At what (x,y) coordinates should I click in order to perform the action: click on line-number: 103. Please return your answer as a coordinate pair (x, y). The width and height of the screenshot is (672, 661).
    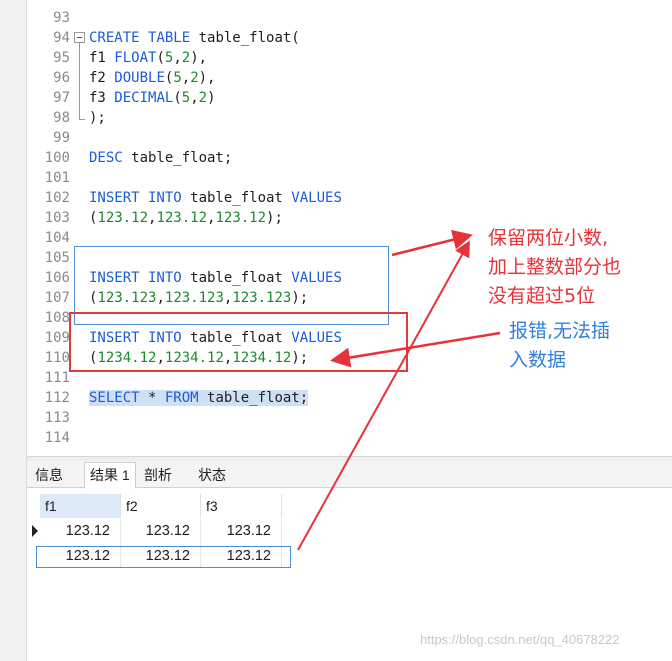
    Looking at the image, I should click on (57, 218).